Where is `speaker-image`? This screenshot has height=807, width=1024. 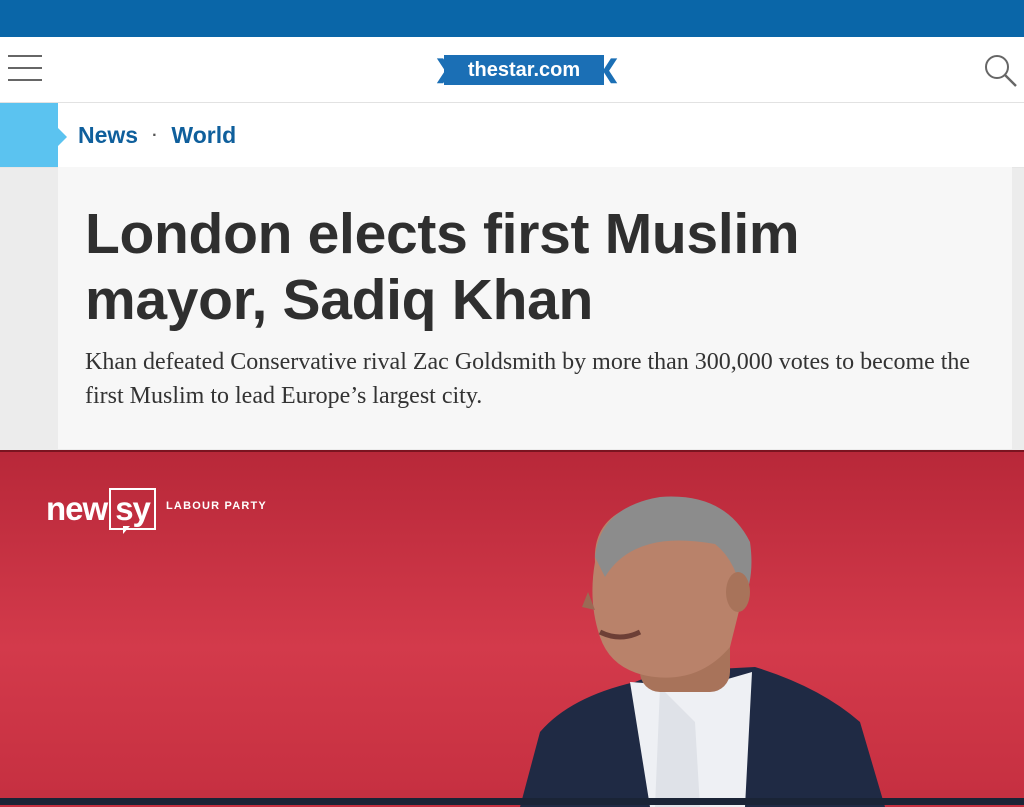
speaker-image is located at coordinates (702, 651).